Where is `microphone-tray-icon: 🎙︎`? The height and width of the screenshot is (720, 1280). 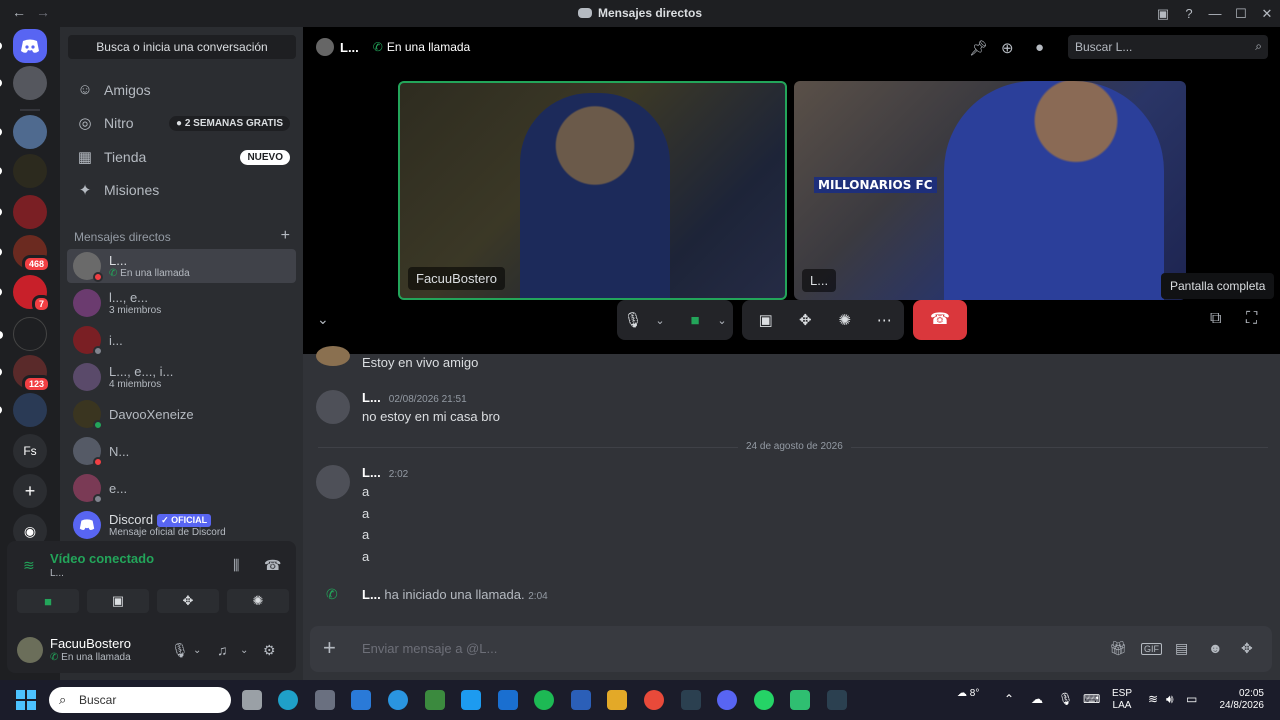 microphone-tray-icon: 🎙︎ is located at coordinates (1065, 699).